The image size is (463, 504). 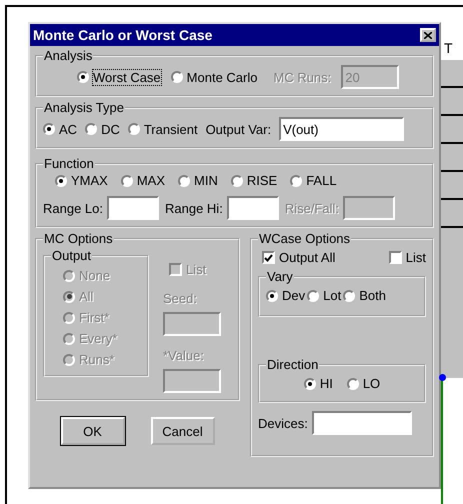 I want to click on radio-label: MIN, so click(x=206, y=180).